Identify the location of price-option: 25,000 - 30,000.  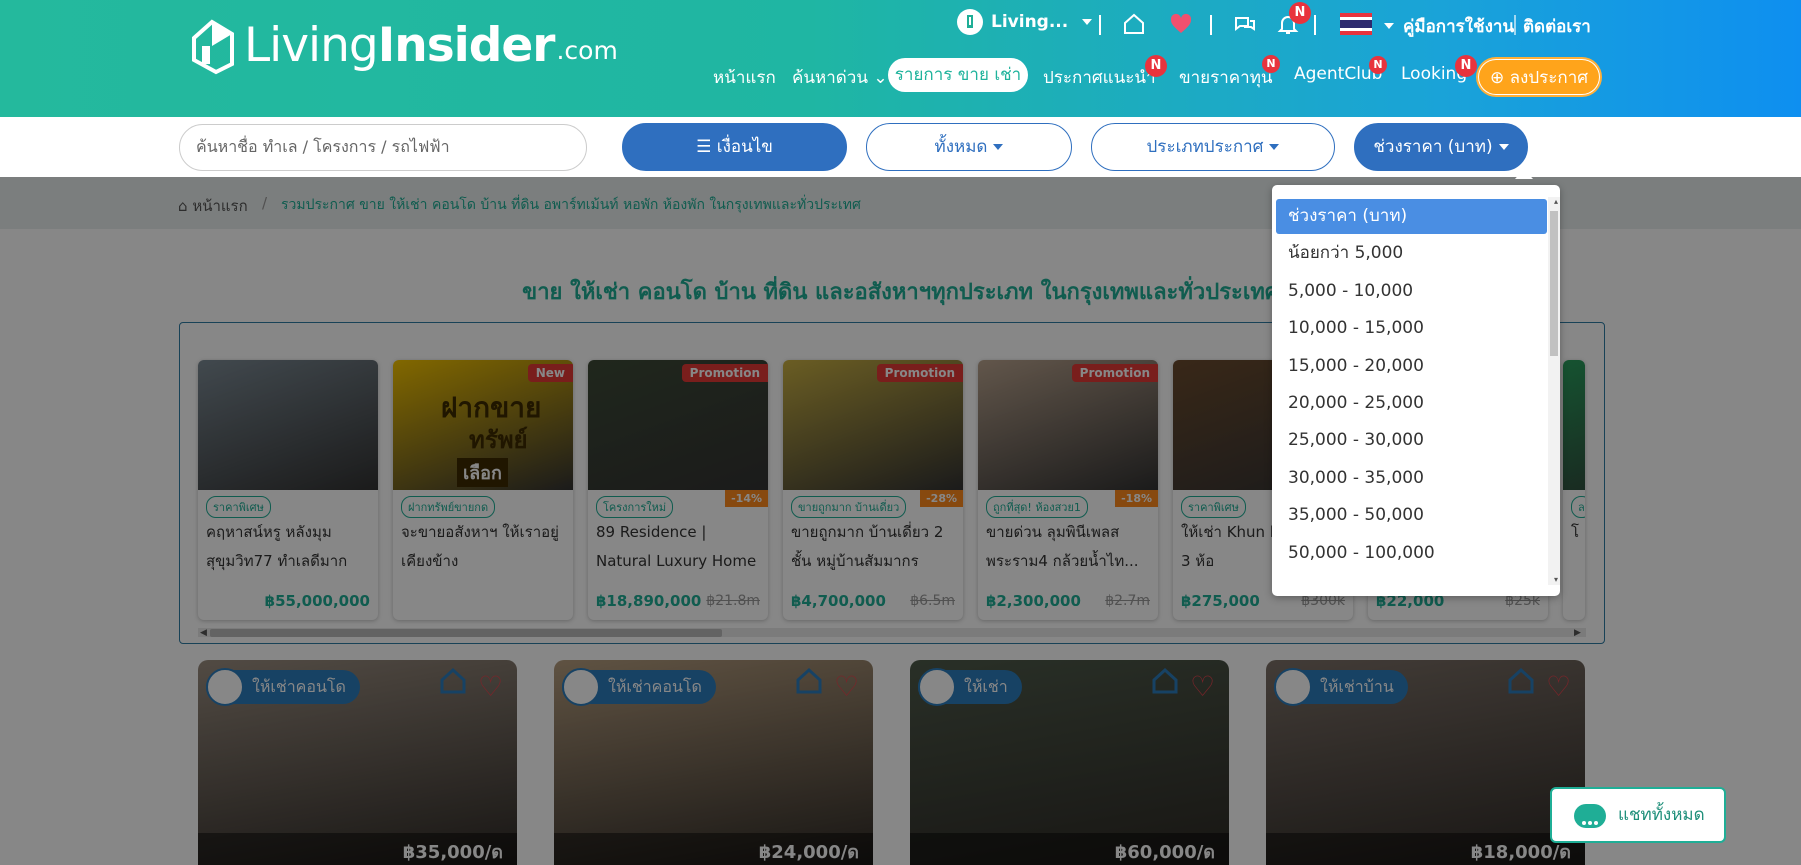
(1411, 440).